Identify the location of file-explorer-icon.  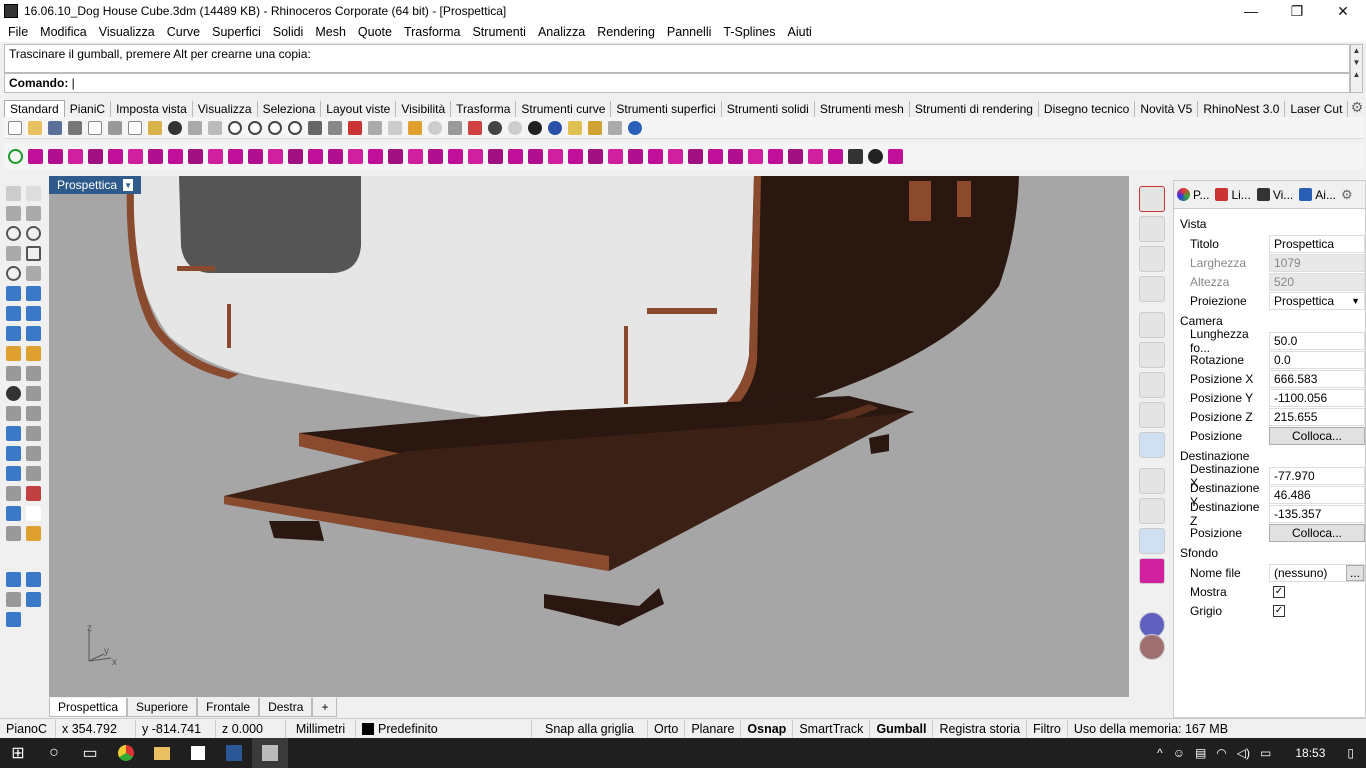
(162, 753).